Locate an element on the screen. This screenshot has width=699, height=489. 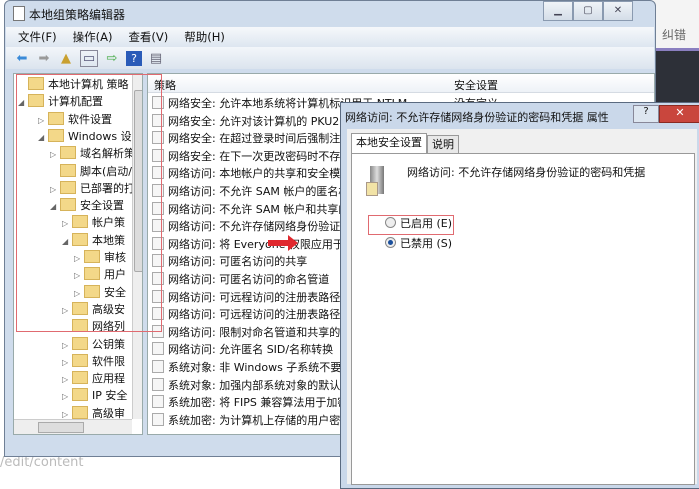
menu-help: 帮助(H) is located at coordinates (204, 37).